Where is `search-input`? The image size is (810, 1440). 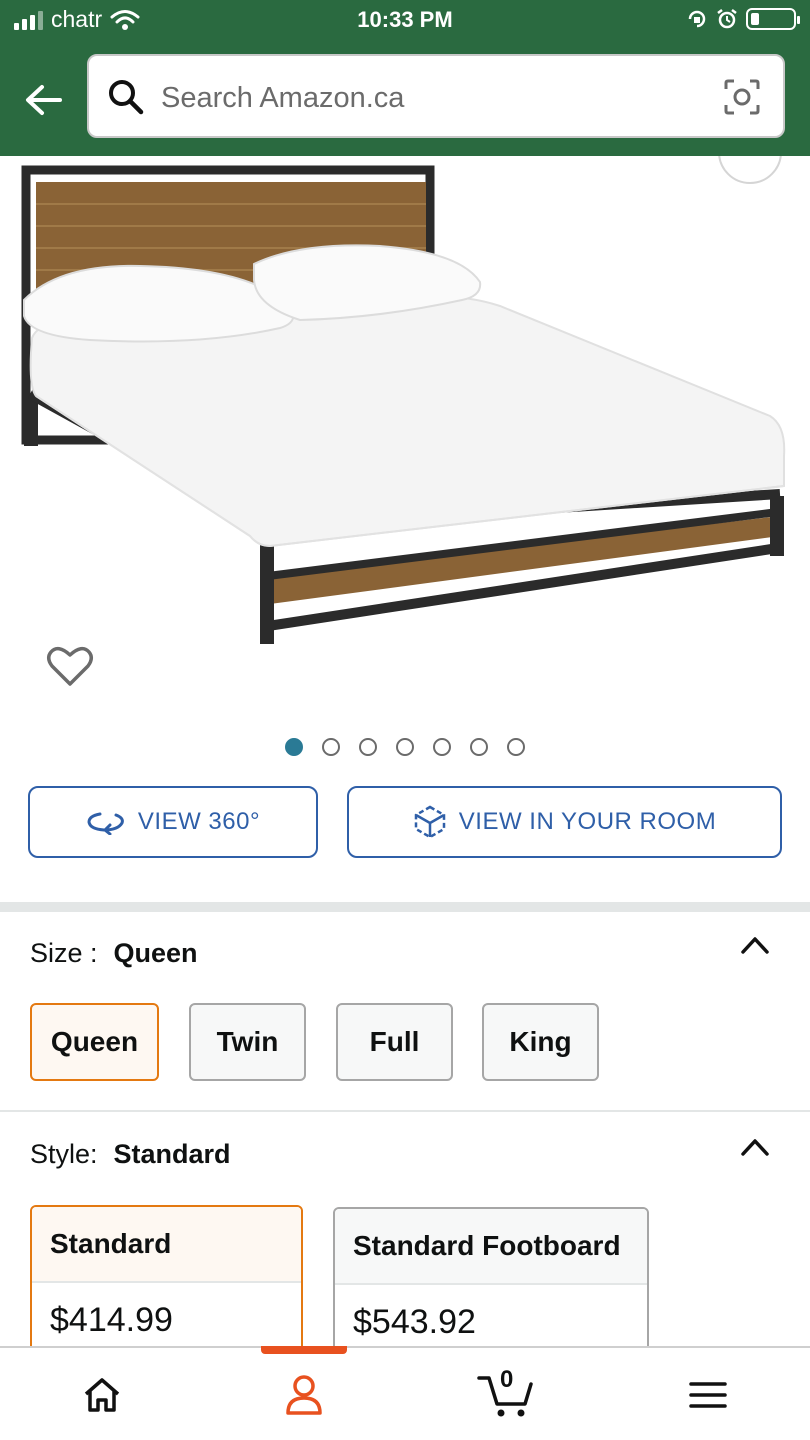
search-input is located at coordinates (431, 98).